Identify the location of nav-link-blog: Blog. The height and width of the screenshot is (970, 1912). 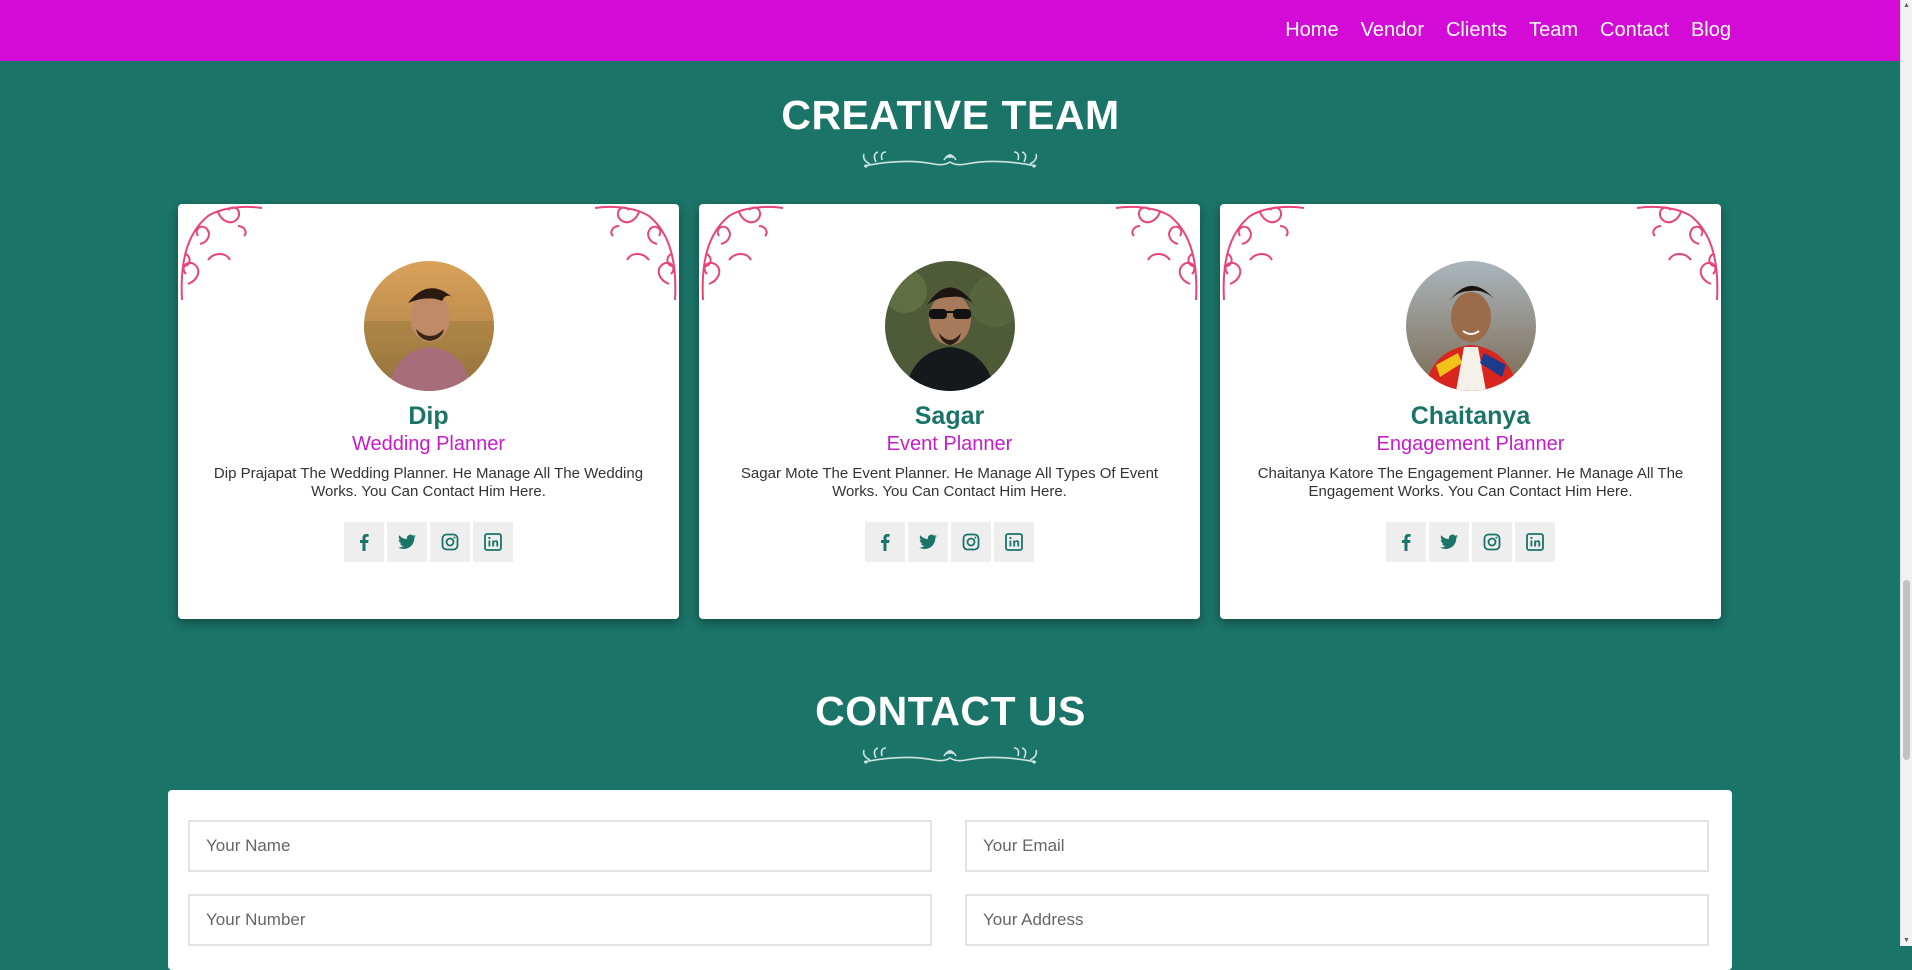
(1711, 30).